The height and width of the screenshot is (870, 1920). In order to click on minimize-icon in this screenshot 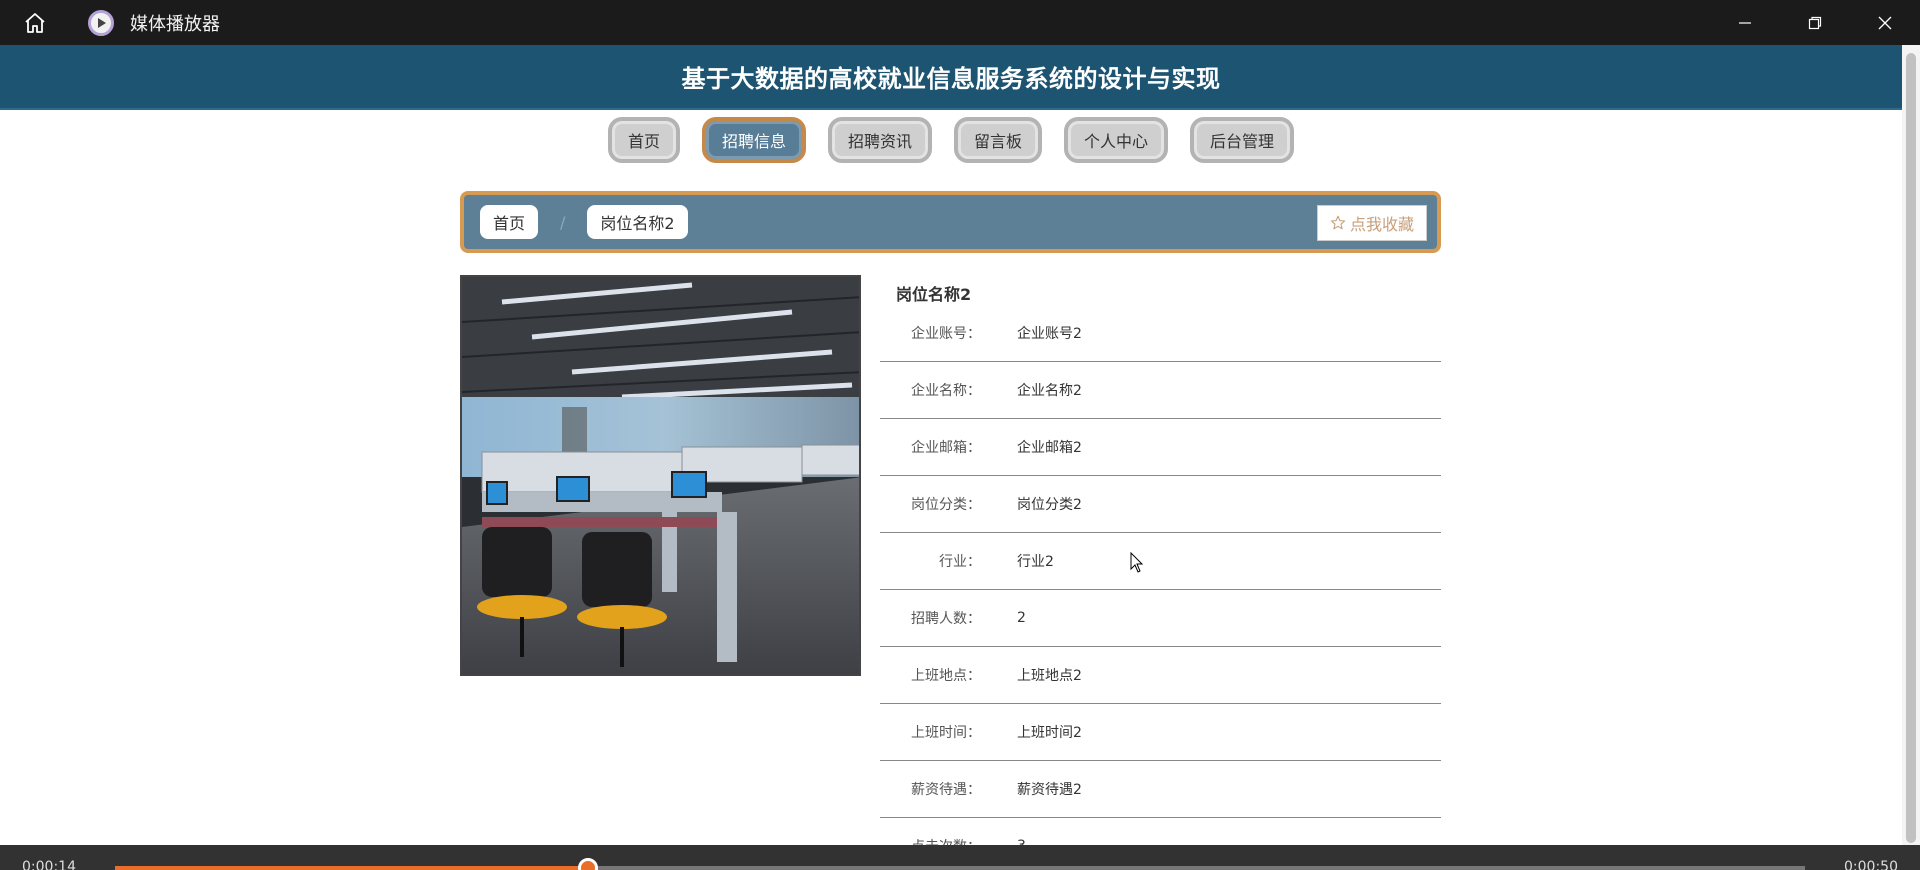, I will do `click(1745, 22)`.